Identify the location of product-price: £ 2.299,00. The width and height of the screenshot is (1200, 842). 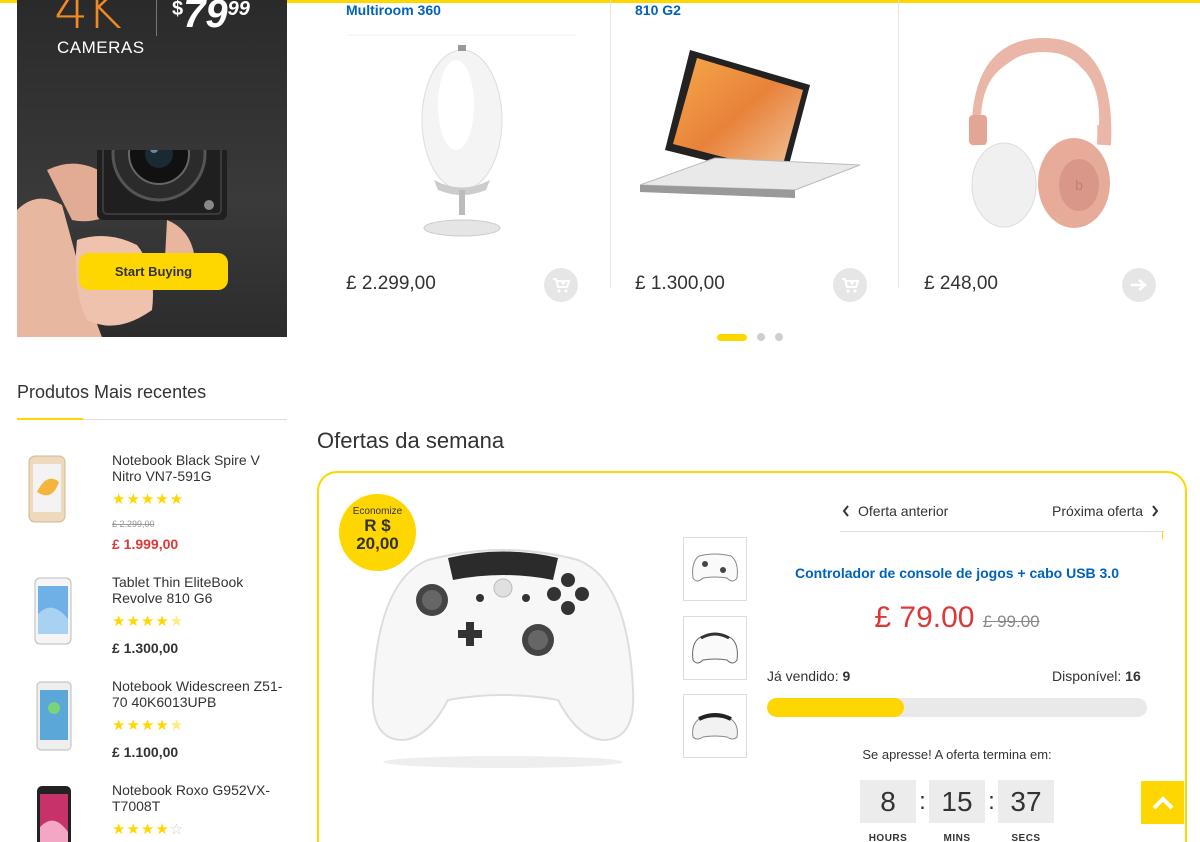
(391, 283).